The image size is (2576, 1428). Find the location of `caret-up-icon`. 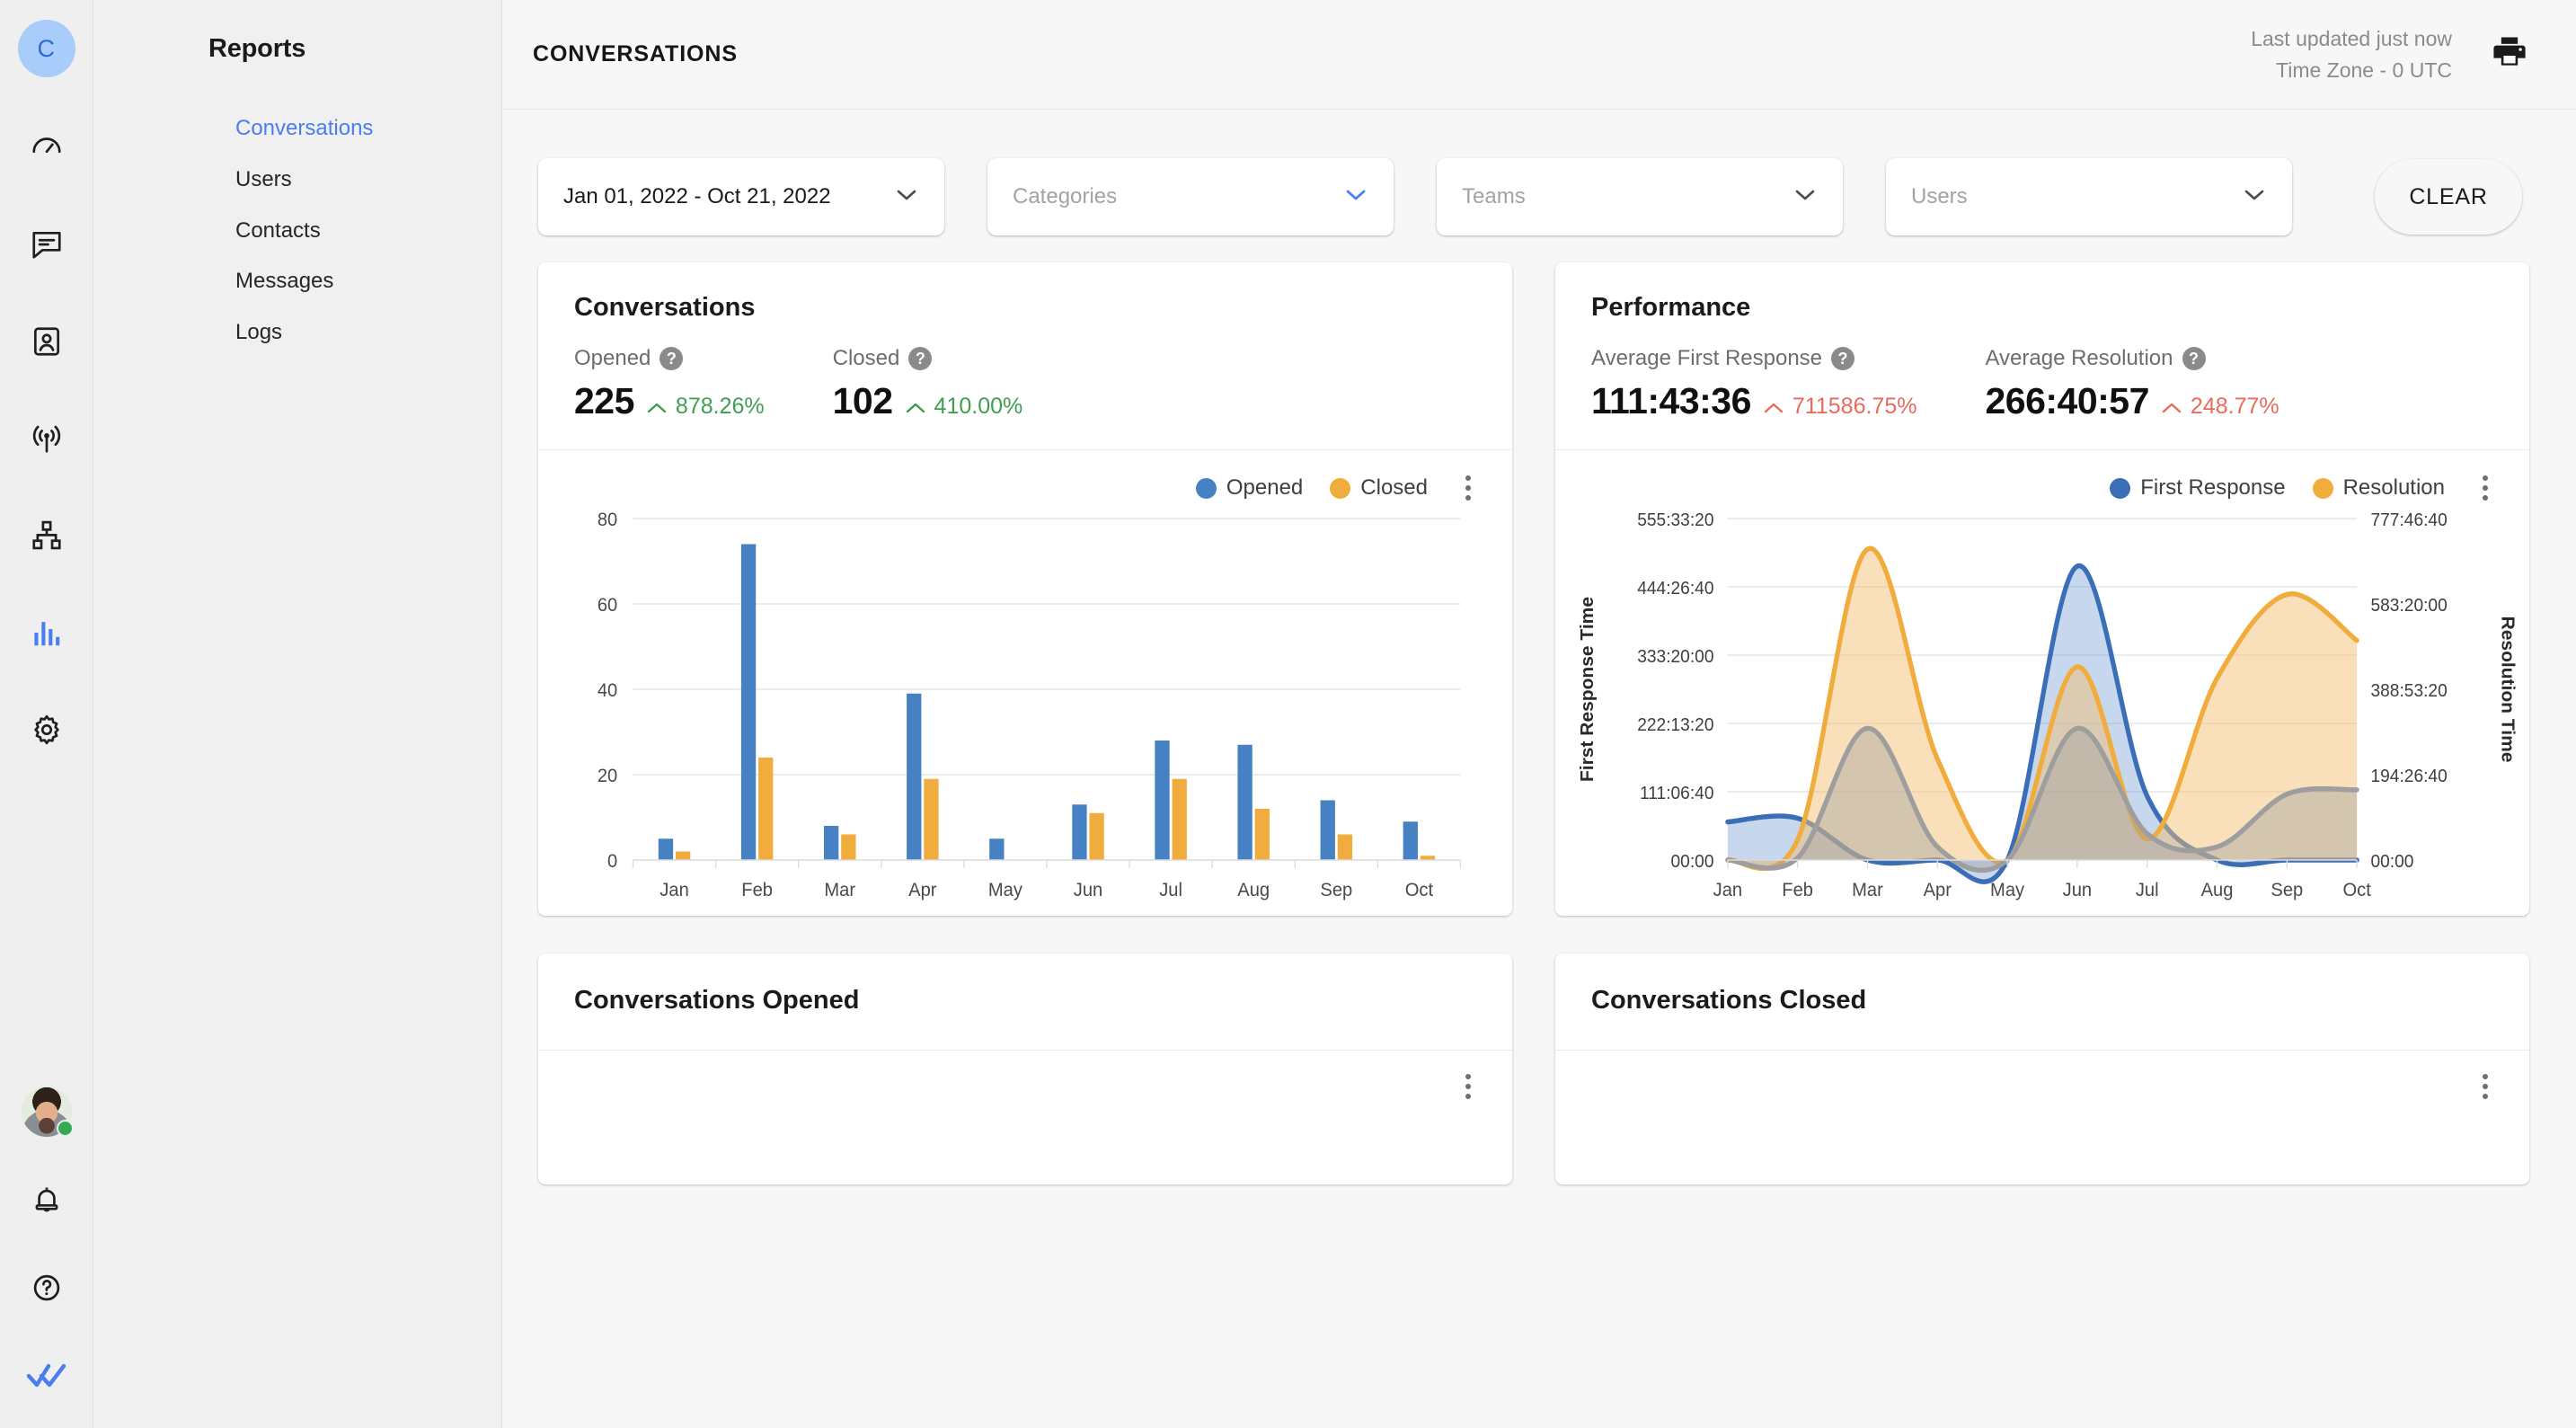

caret-up-icon is located at coordinates (657, 407).